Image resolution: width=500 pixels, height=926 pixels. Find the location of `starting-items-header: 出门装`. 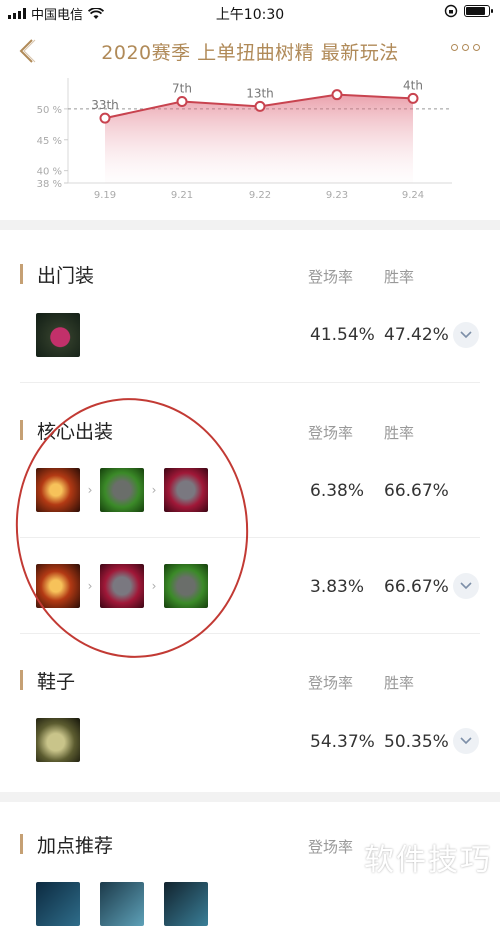

starting-items-header: 出门装 is located at coordinates (57, 274).